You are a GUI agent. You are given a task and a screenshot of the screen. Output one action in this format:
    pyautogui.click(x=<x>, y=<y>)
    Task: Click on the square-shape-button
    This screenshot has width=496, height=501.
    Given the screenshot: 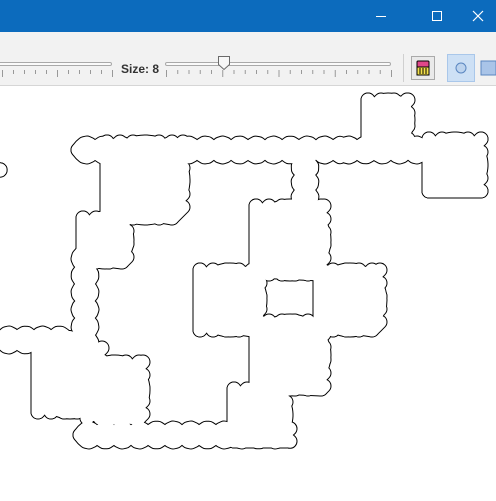 What is the action you would take?
    pyautogui.click(x=486, y=68)
    